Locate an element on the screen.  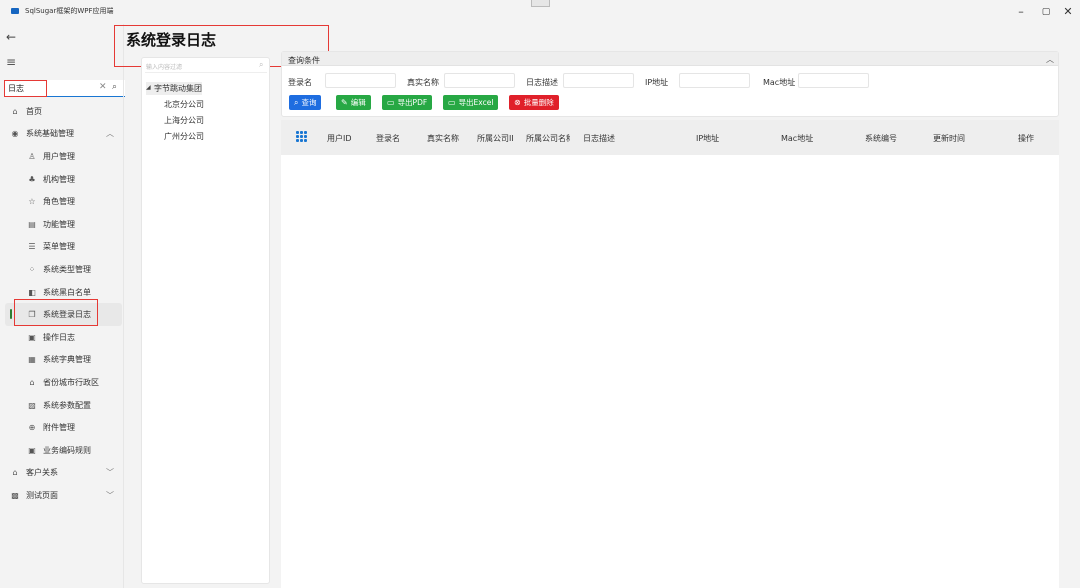
delete-icon: ⊗ is located at coordinates (517, 102).